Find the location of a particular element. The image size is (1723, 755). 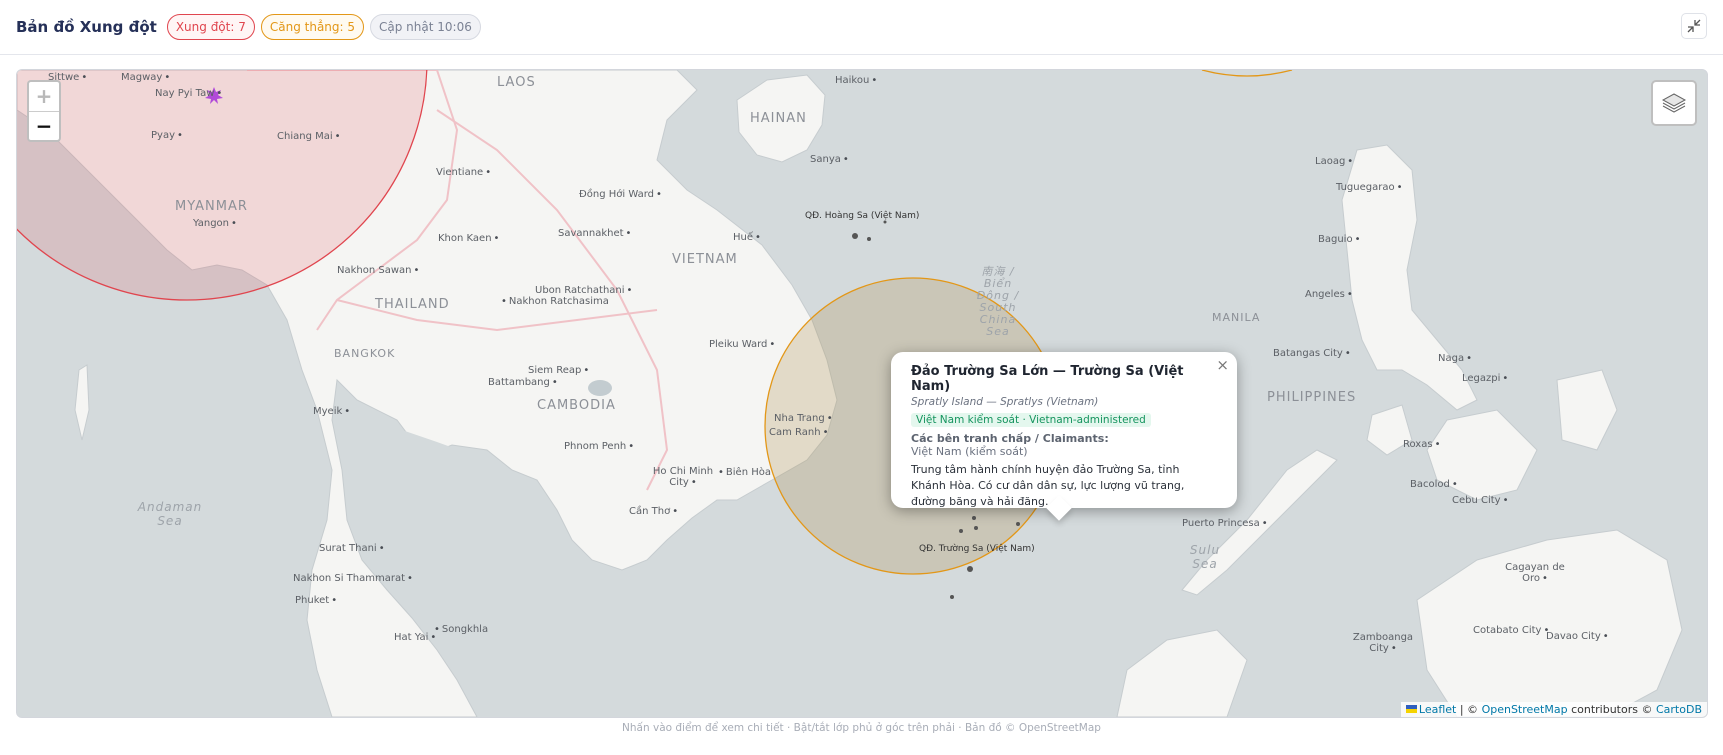

country-label-cambodia: CAMBODIA is located at coordinates (576, 405).